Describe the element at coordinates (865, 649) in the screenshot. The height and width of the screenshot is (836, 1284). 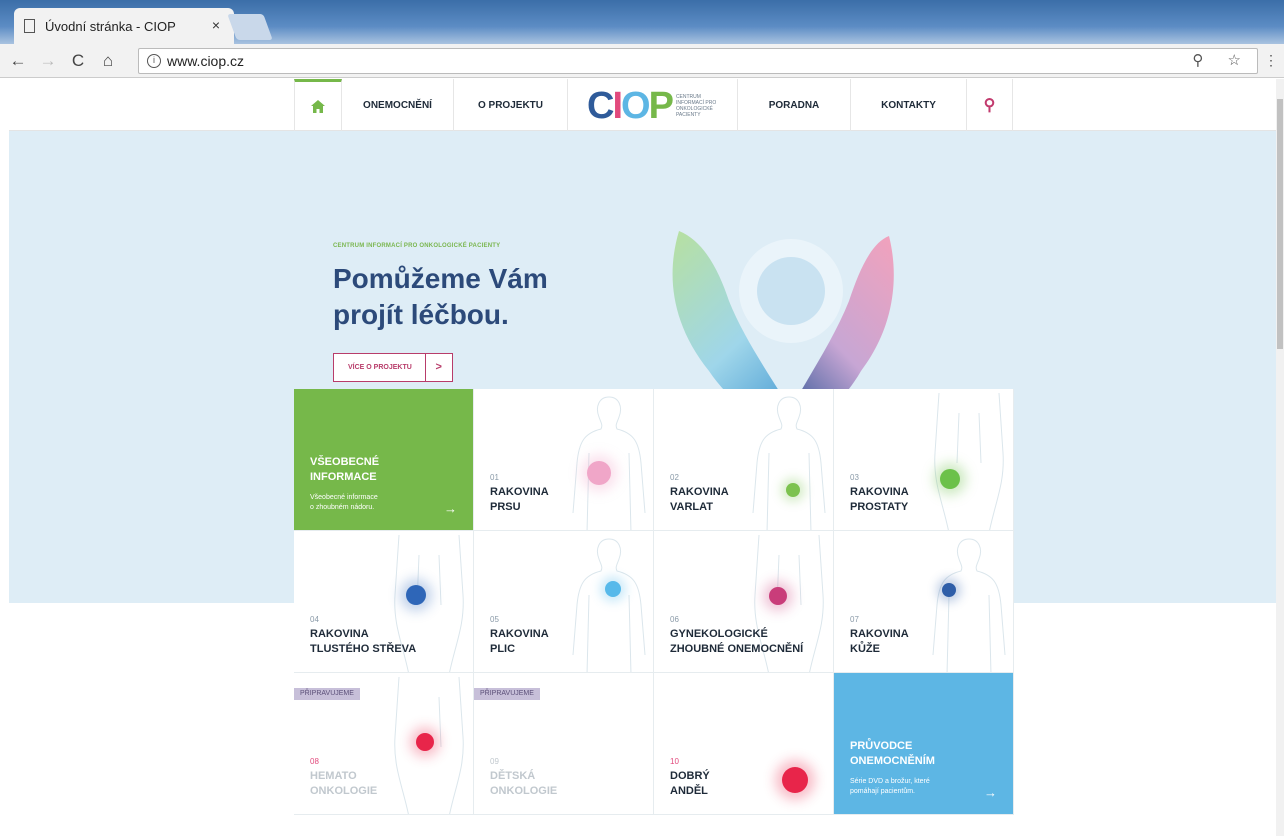
I see `card-title-line-2: KŮŽE` at that location.